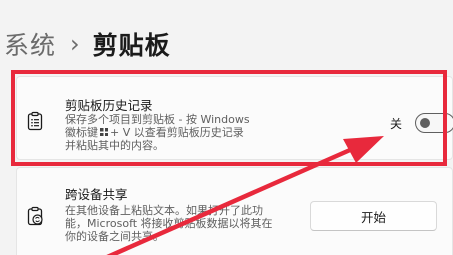 The image size is (453, 255). Describe the element at coordinates (164, 210) in the screenshot. I see `description-line: 在其他设备上粘贴文本。如果打开了此功` at that location.